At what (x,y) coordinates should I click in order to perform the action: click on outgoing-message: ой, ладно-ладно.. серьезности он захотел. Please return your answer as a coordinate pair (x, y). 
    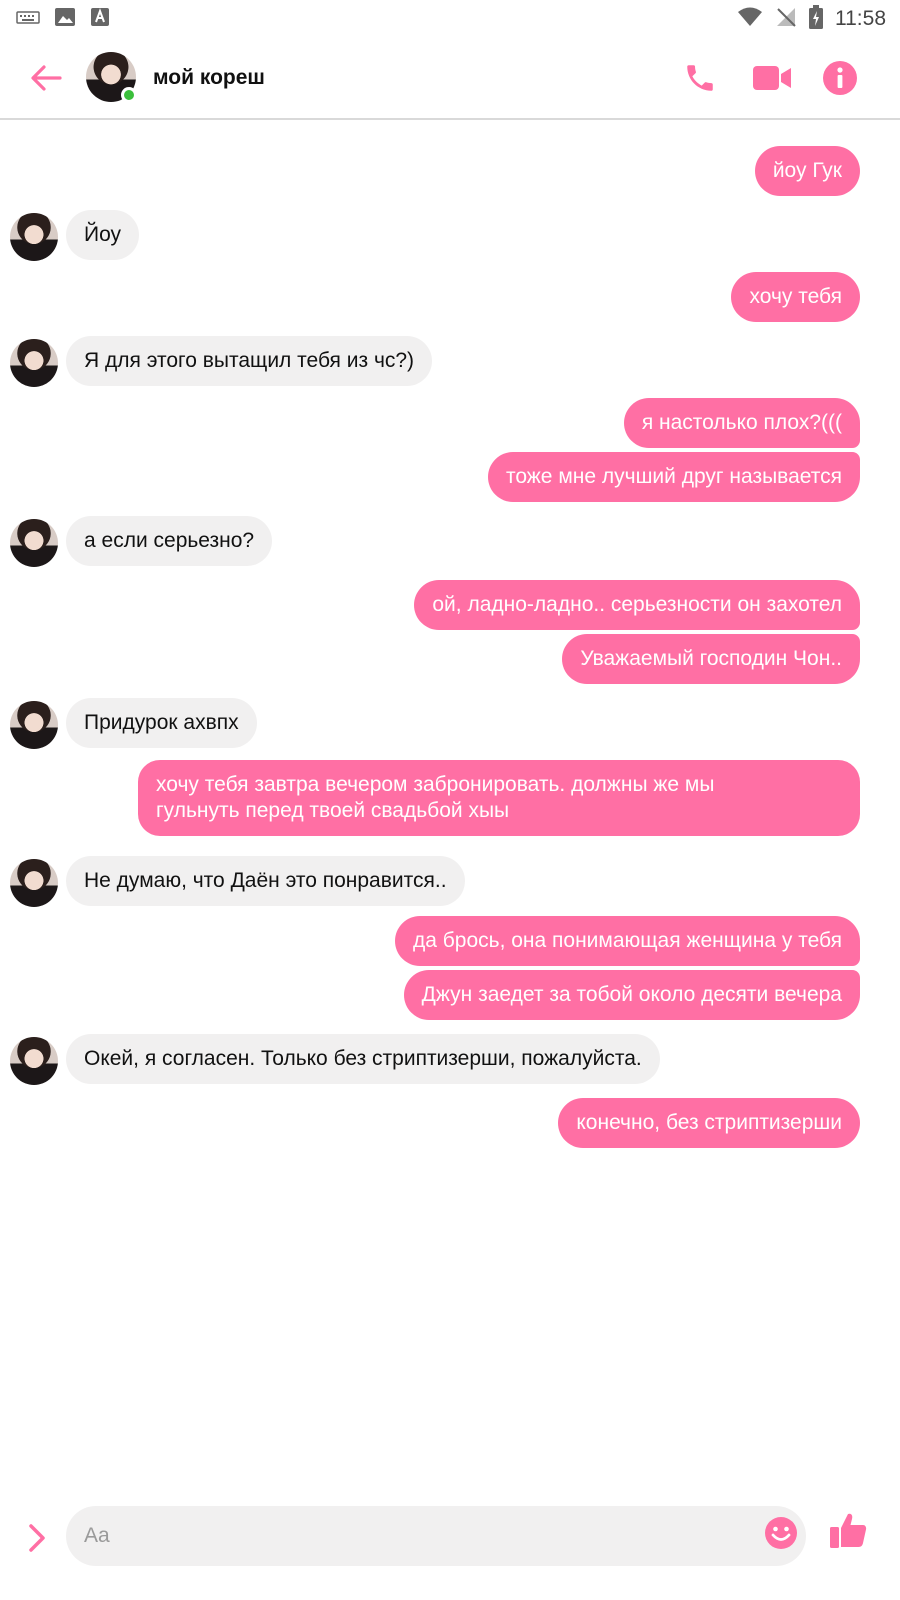
    Looking at the image, I should click on (637, 605).